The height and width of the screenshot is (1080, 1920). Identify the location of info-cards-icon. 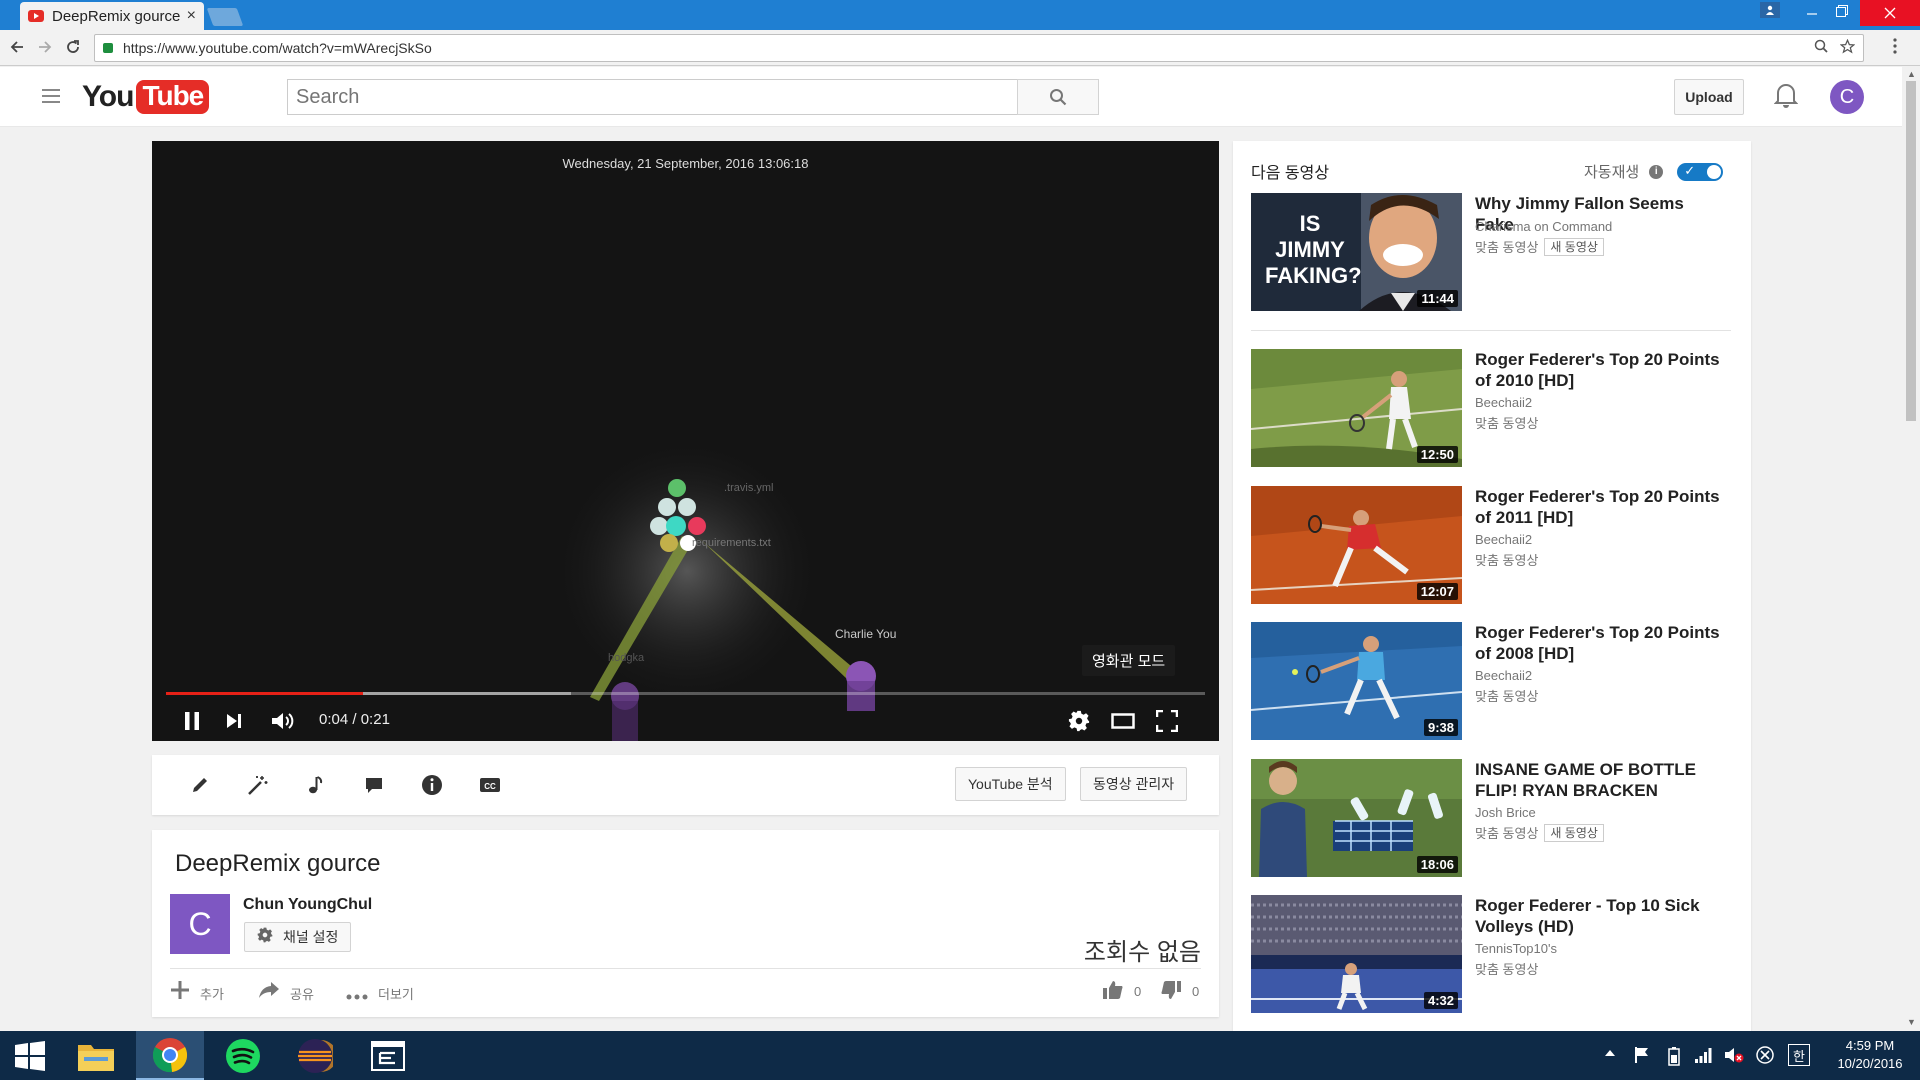
(432, 785).